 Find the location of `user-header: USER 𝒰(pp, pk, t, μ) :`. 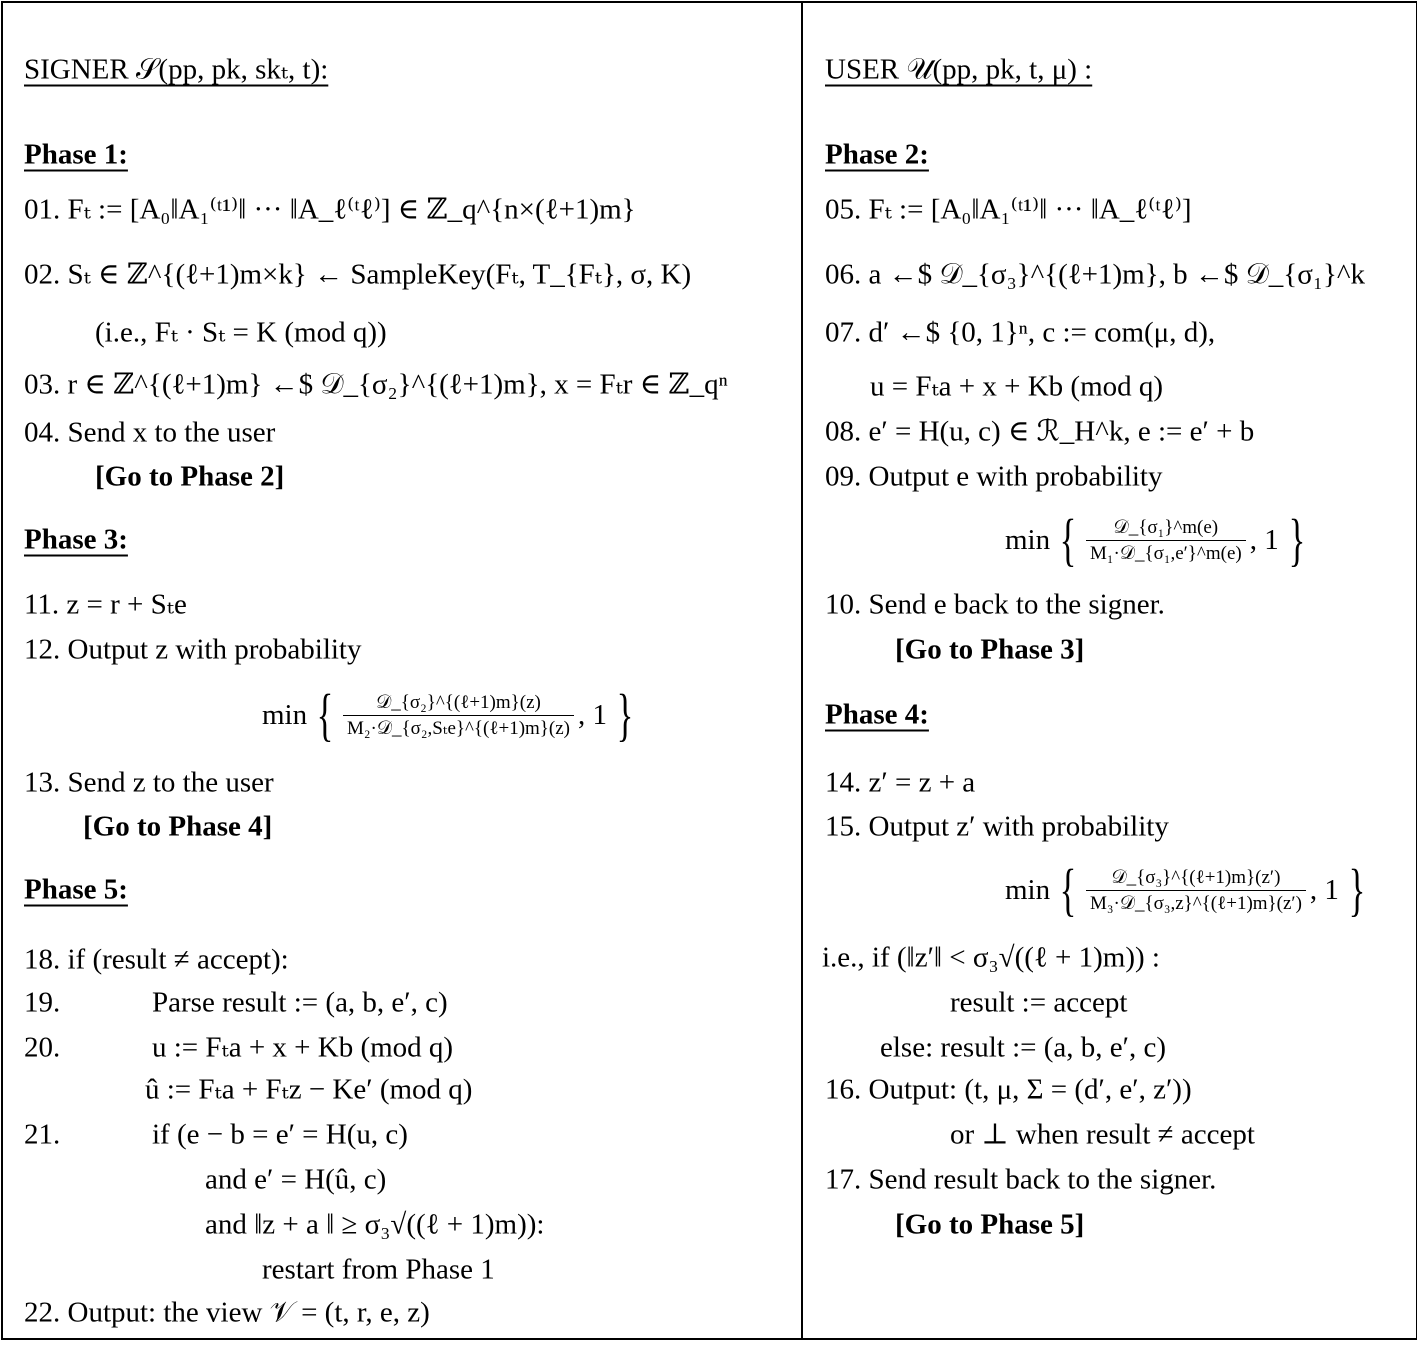

user-header: USER 𝒰(pp, pk, t, μ) : is located at coordinates (959, 69).